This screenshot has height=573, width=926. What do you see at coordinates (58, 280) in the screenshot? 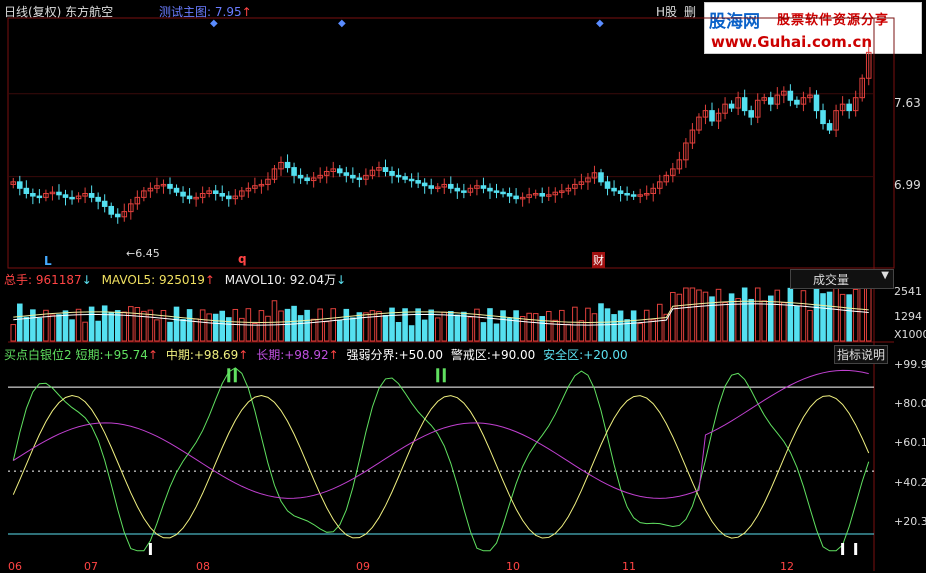
I see `volume-value: 961187` at bounding box center [58, 280].